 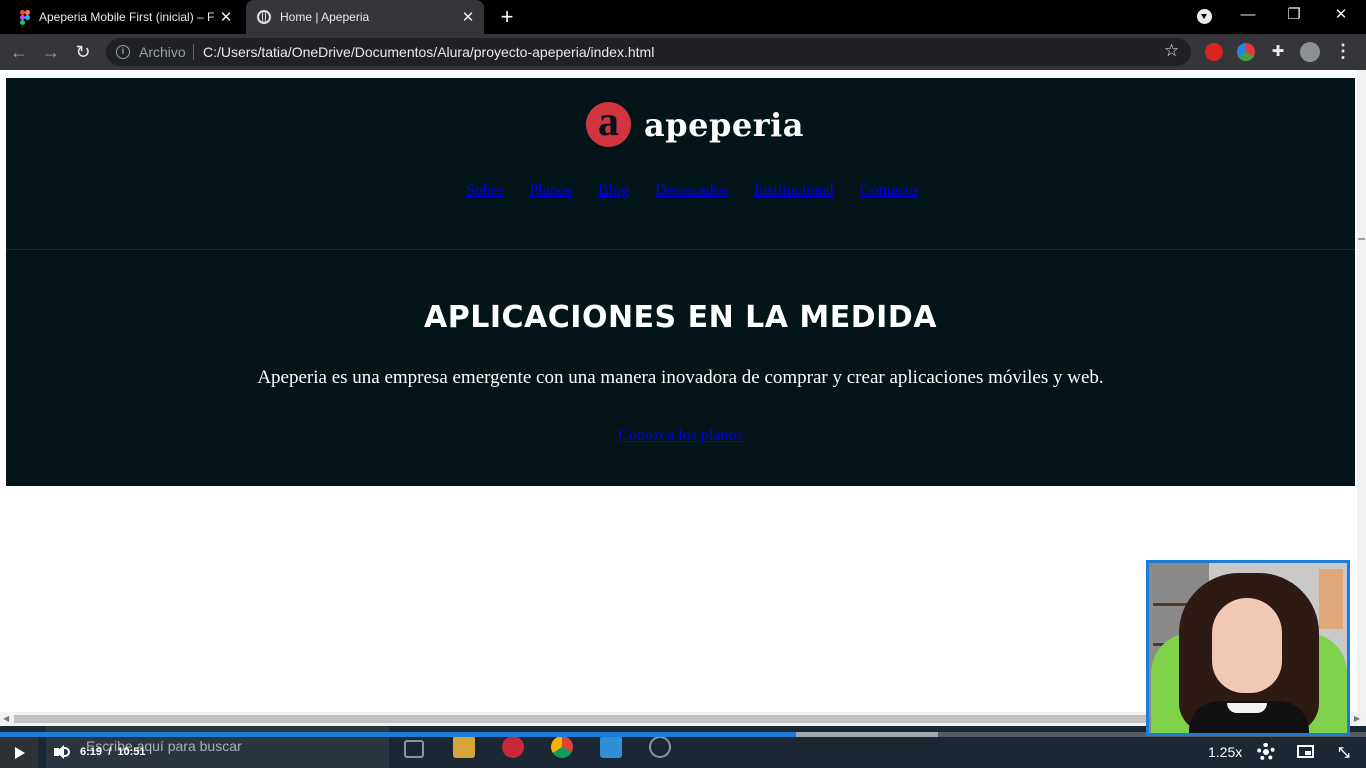 I want to click on exit-fullscreen-icon: ⤡, so click(x=1344, y=752).